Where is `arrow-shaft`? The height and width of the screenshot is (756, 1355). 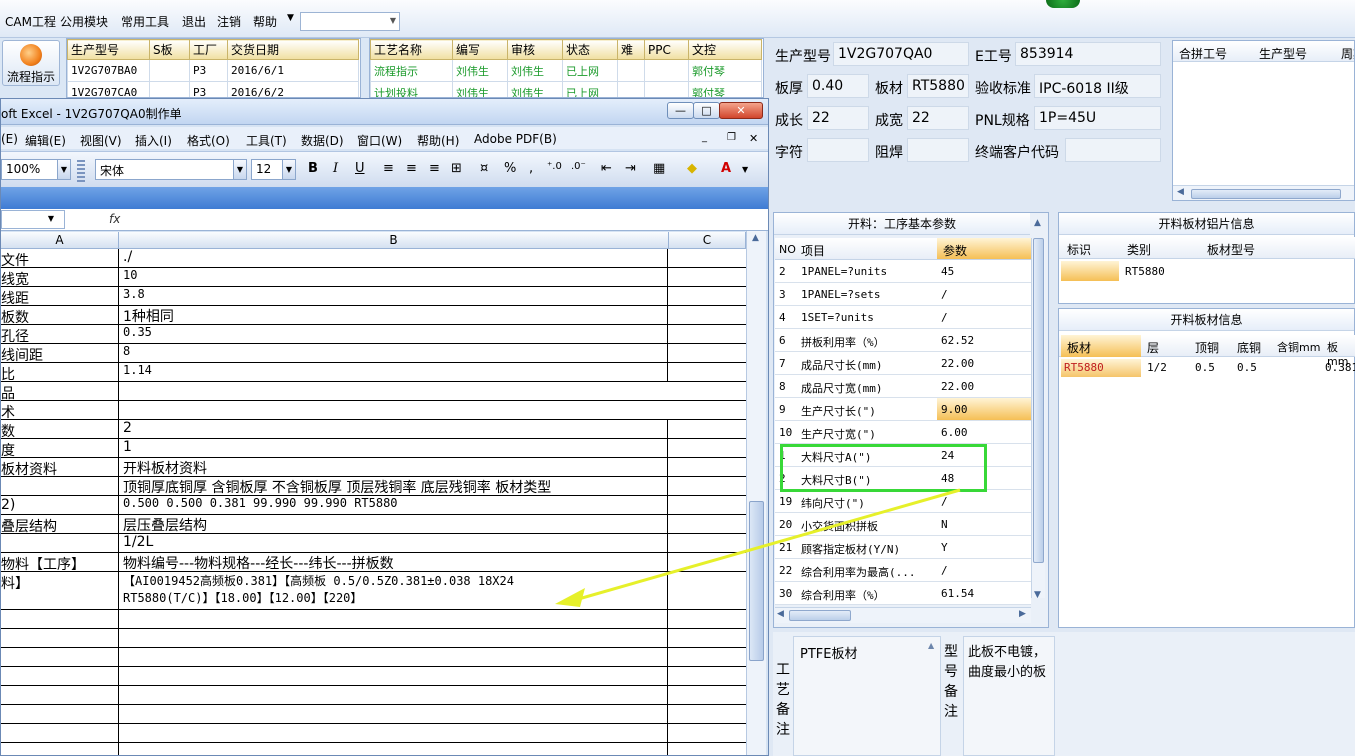 arrow-shaft is located at coordinates (767, 545).